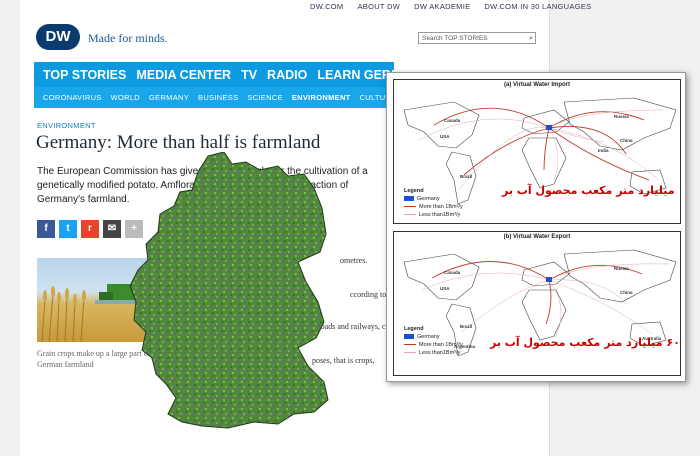 This screenshot has width=700, height=456. I want to click on export-panel-title: (b) Virtual Water Export, so click(537, 237).